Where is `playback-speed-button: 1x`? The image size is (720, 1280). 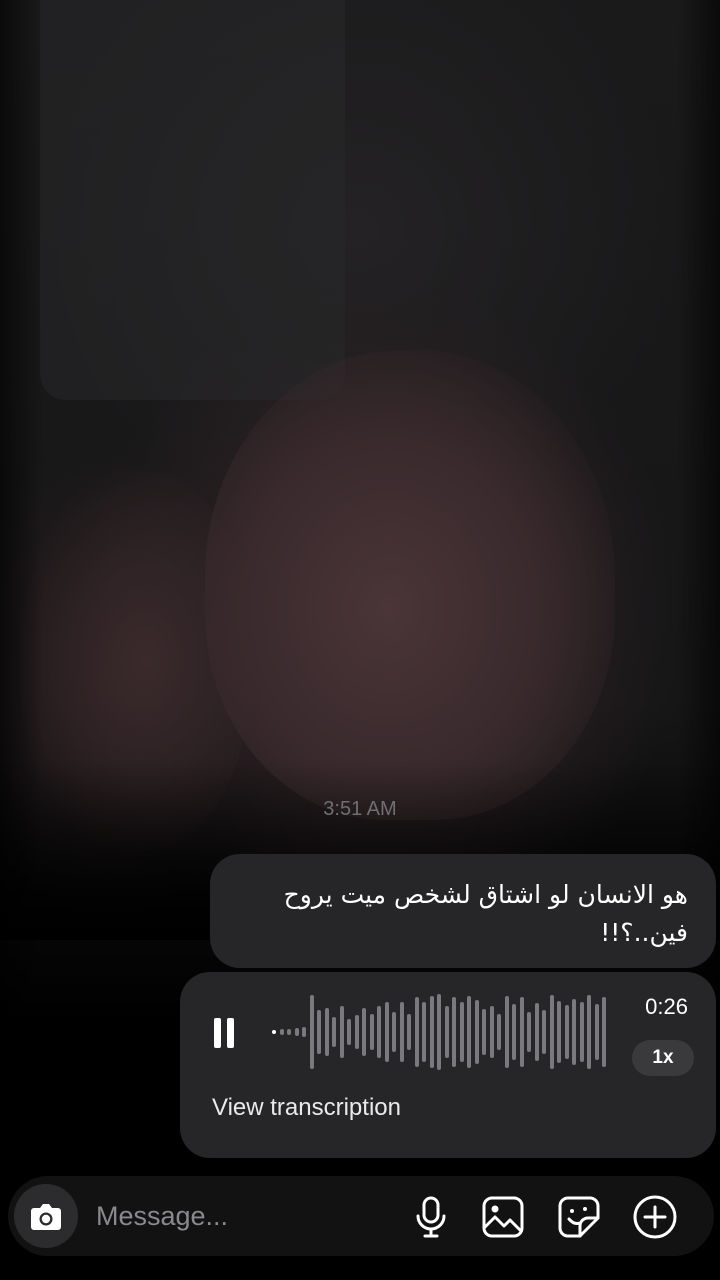
playback-speed-button: 1x is located at coordinates (663, 1058).